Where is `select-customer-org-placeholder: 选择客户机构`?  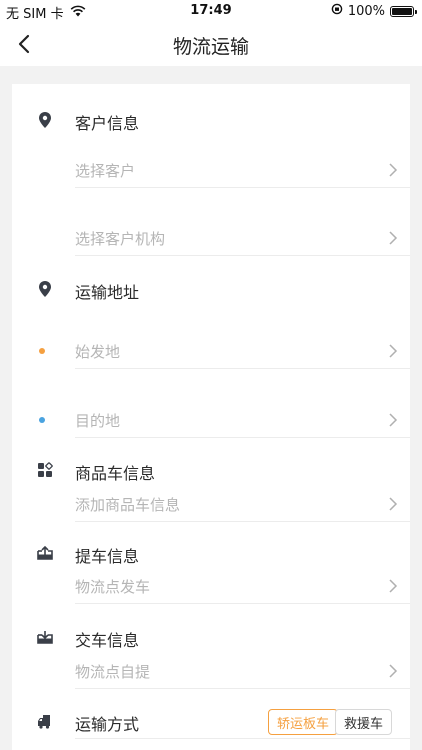 select-customer-org-placeholder: 选择客户机构 is located at coordinates (120, 239).